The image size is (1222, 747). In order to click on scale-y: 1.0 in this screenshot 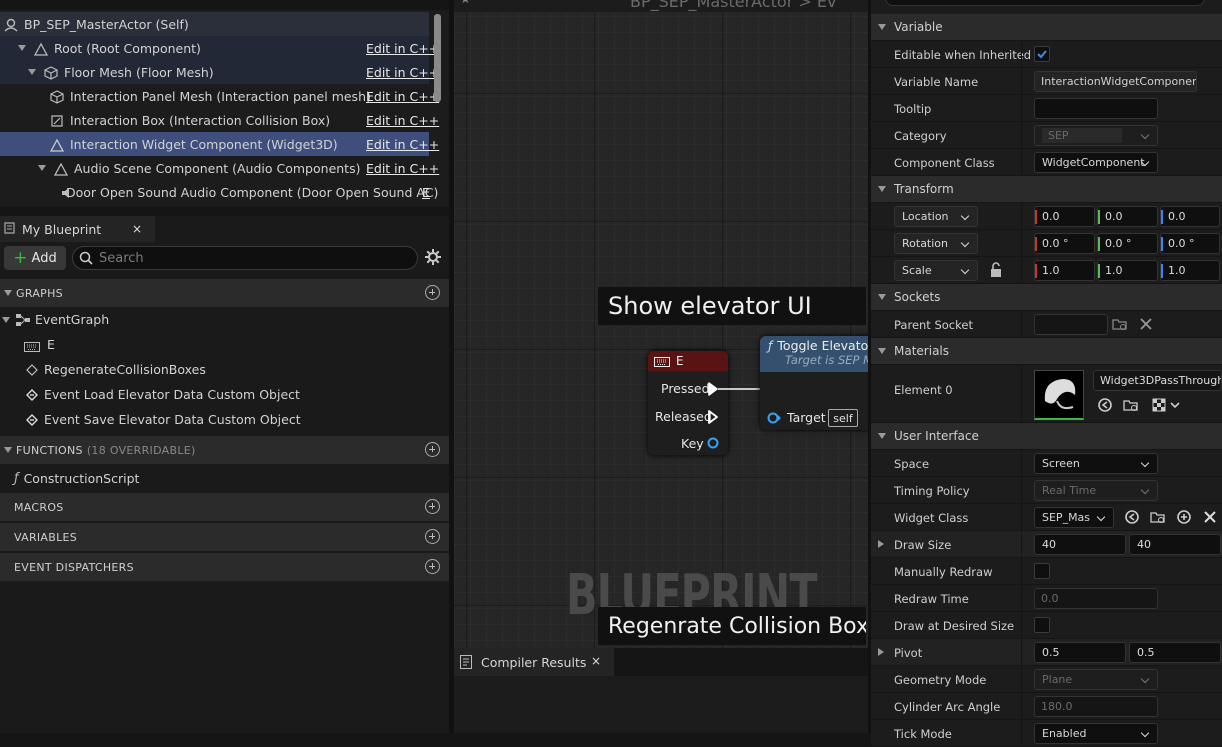, I will do `click(1127, 270)`.